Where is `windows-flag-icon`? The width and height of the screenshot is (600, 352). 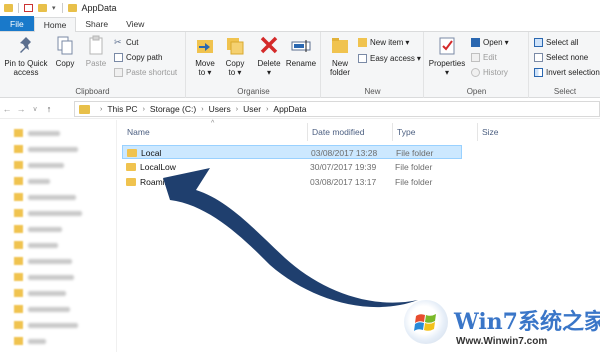 windows-flag-icon is located at coordinates (425, 322).